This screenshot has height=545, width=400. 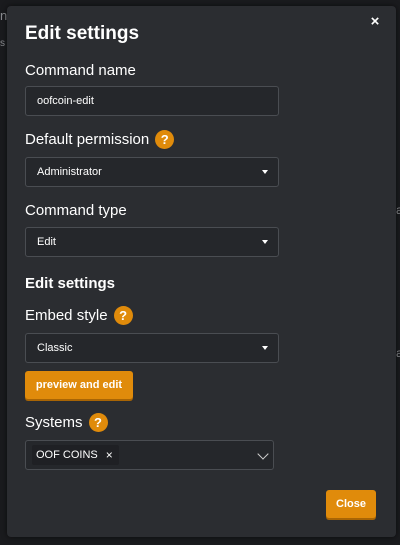 I want to click on command-name-label-text: Command name, so click(x=80, y=70).